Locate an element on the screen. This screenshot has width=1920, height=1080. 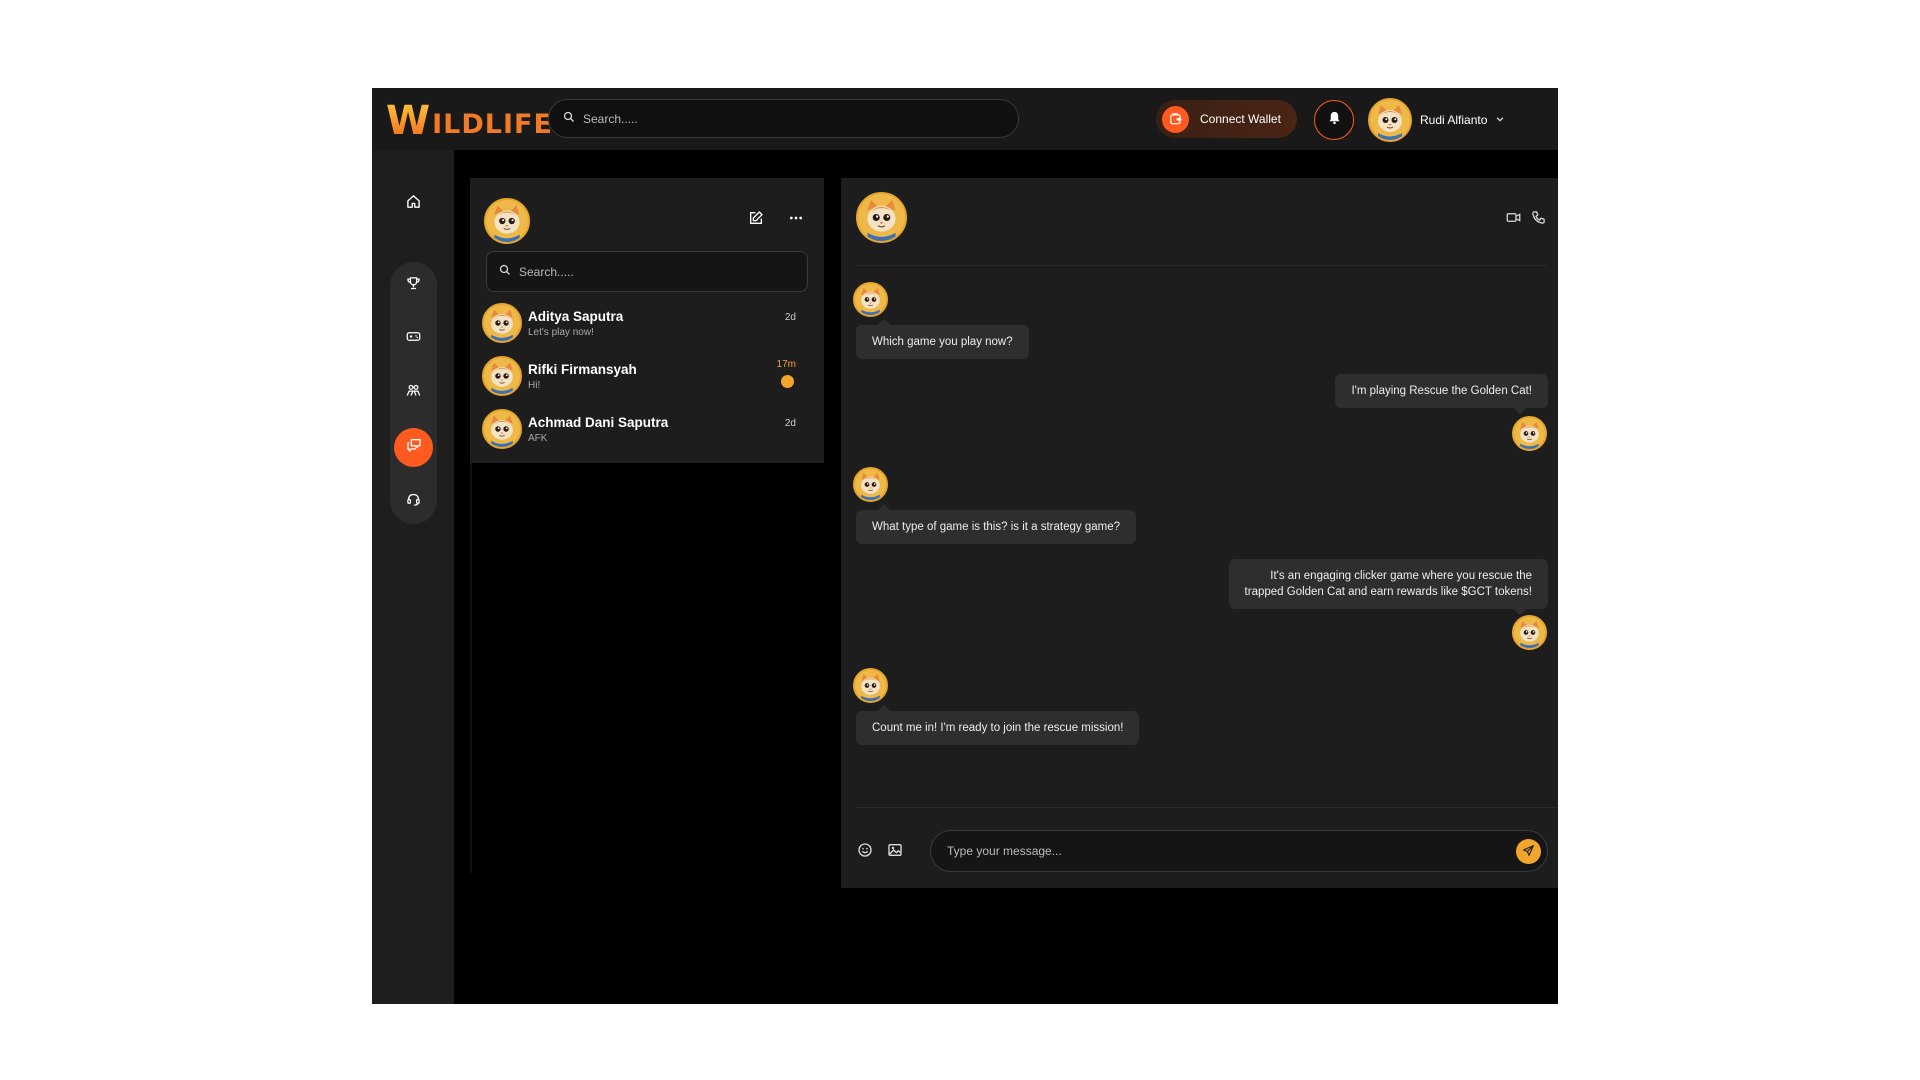
message-input is located at coordinates (1217, 851).